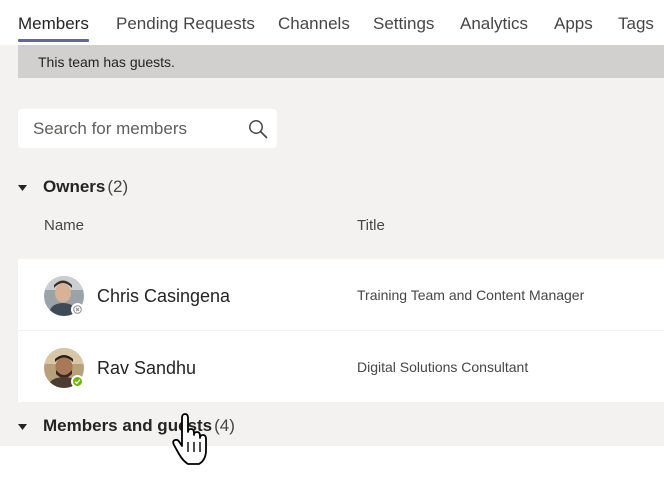  Describe the element at coordinates (77, 381) in the screenshot. I see `available-presence-icon` at that location.